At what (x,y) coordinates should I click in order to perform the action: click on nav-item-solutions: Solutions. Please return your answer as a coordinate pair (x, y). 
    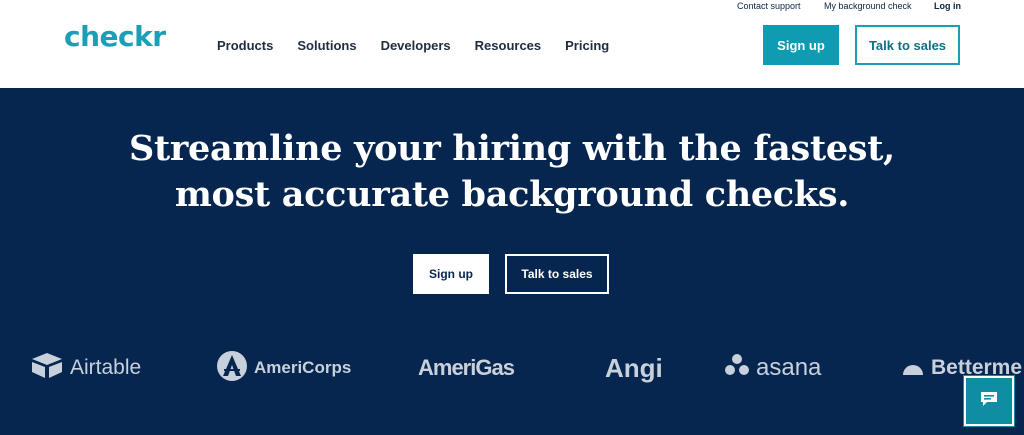
    Looking at the image, I should click on (326, 45).